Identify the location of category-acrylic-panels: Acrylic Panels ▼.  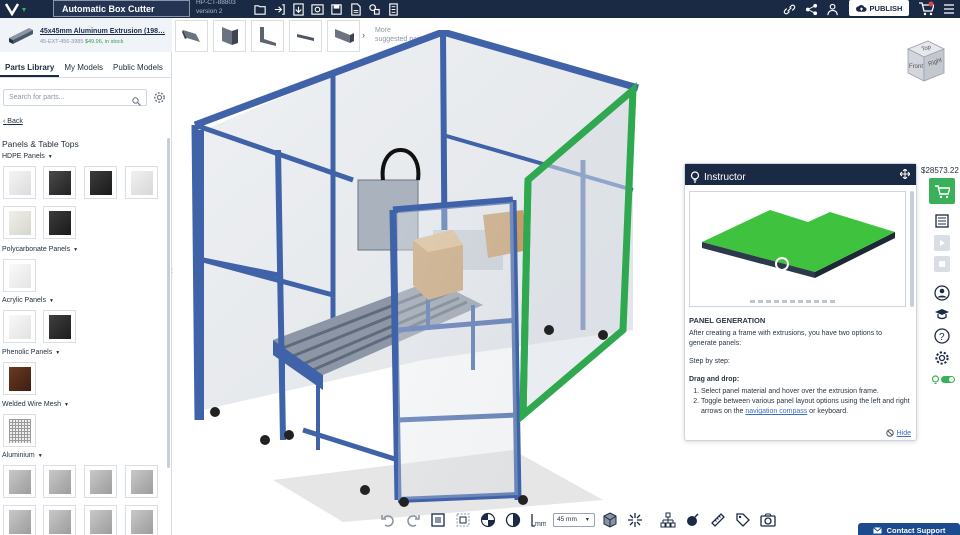
(28, 300).